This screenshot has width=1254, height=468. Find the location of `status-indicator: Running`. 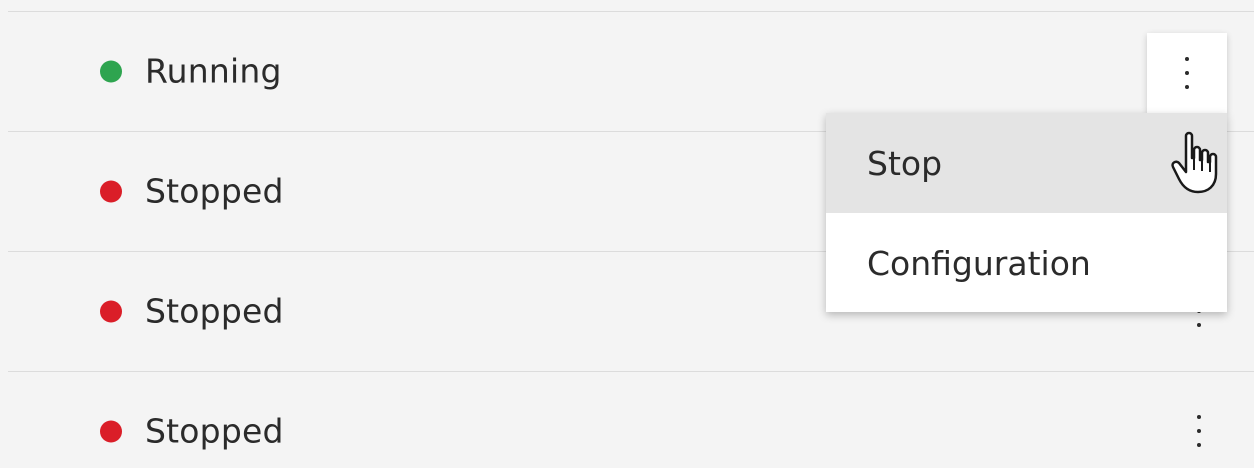

status-indicator: Running is located at coordinates (191, 71).